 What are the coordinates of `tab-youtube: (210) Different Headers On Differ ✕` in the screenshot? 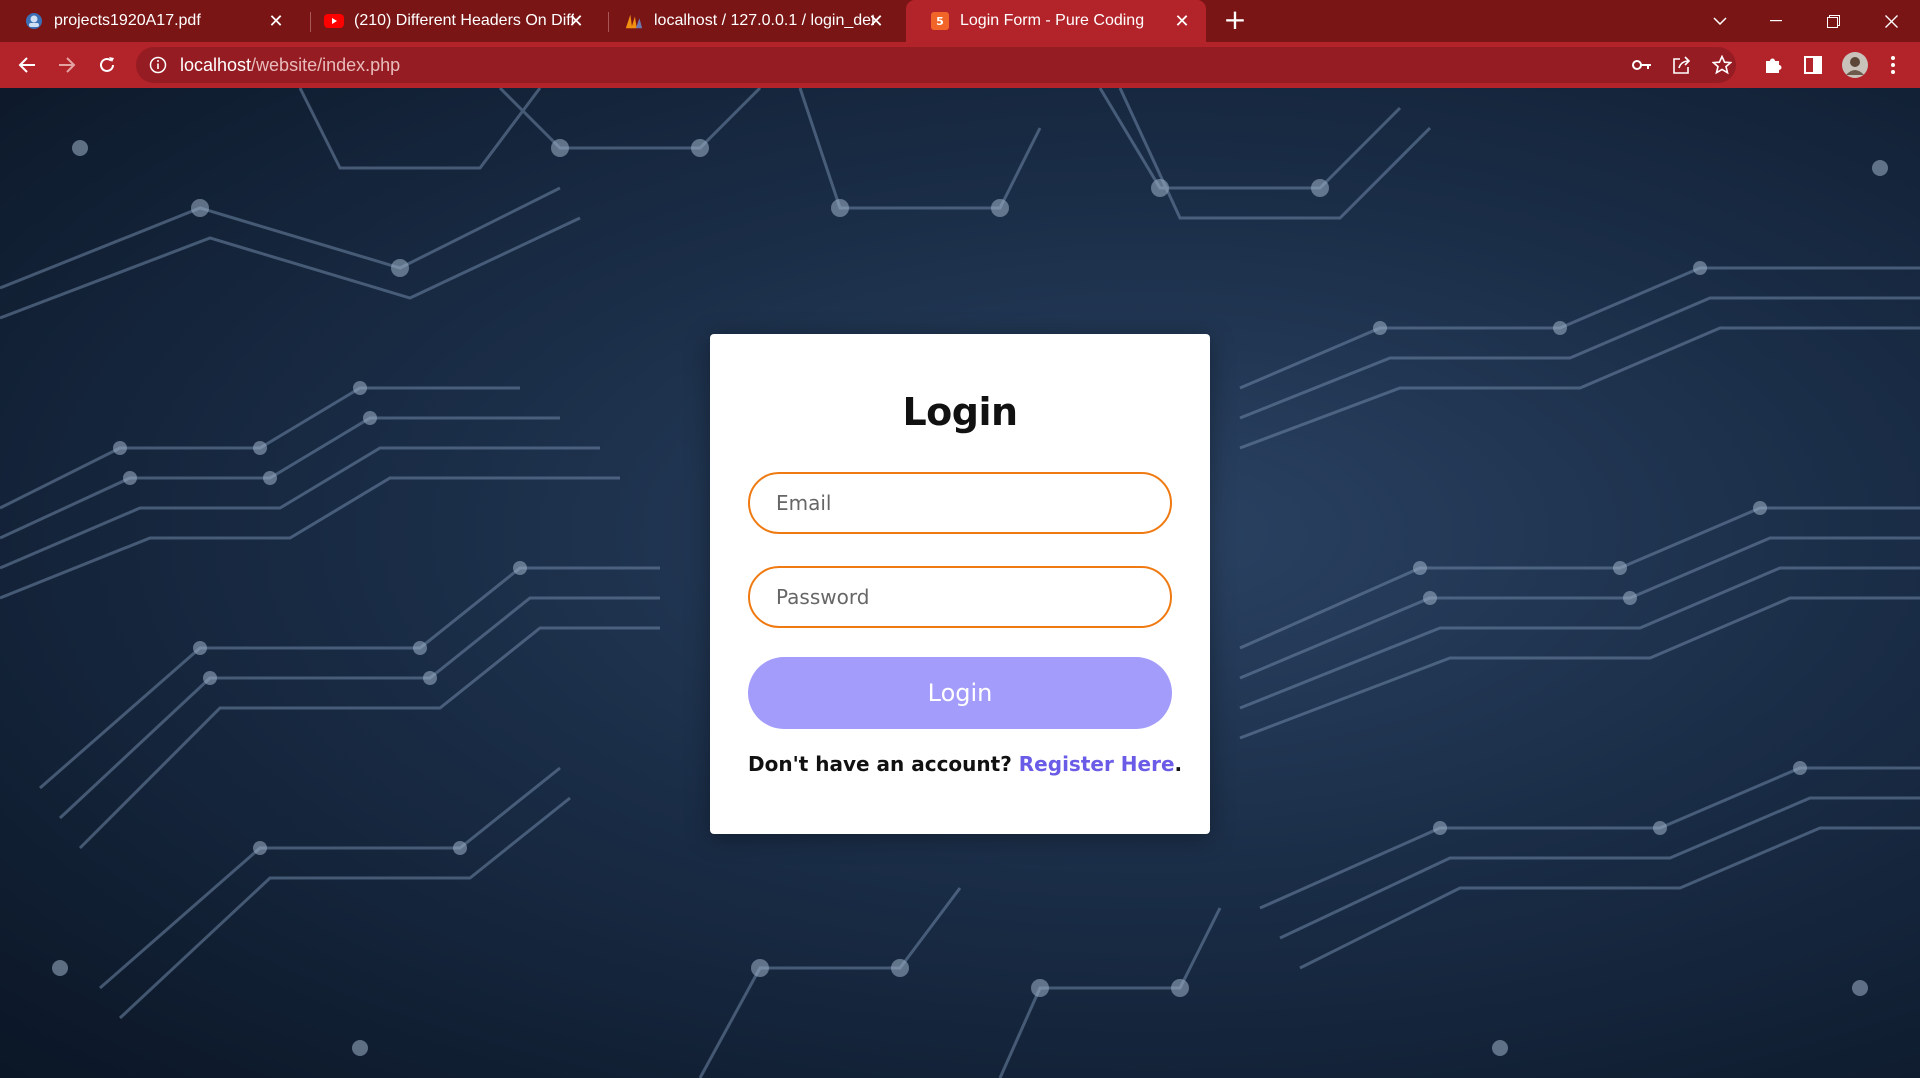 It's located at (450, 21).